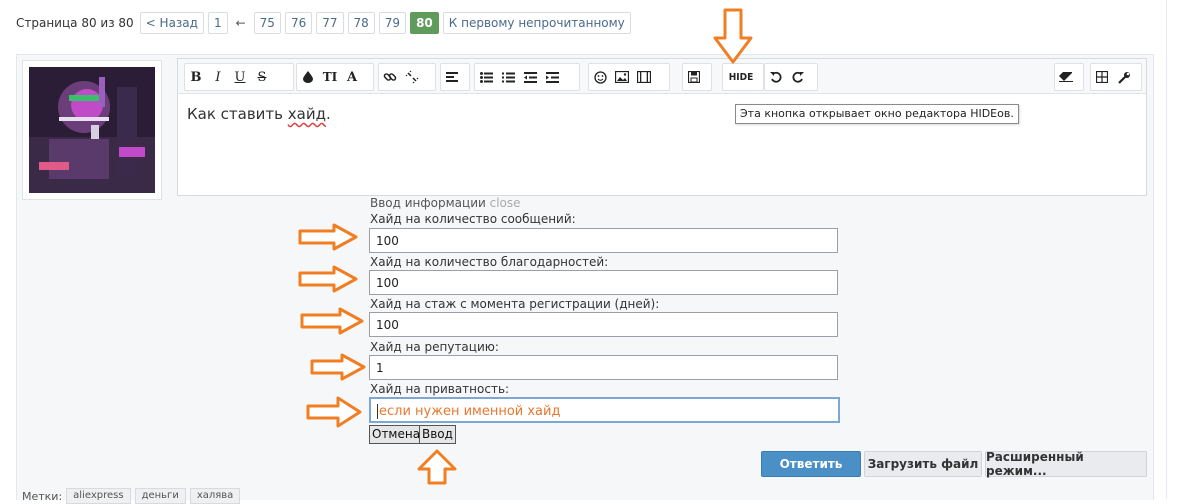 This screenshot has height=504, width=1184. What do you see at coordinates (603, 367) in the screenshot?
I see `reputation-hide-input: 1` at bounding box center [603, 367].